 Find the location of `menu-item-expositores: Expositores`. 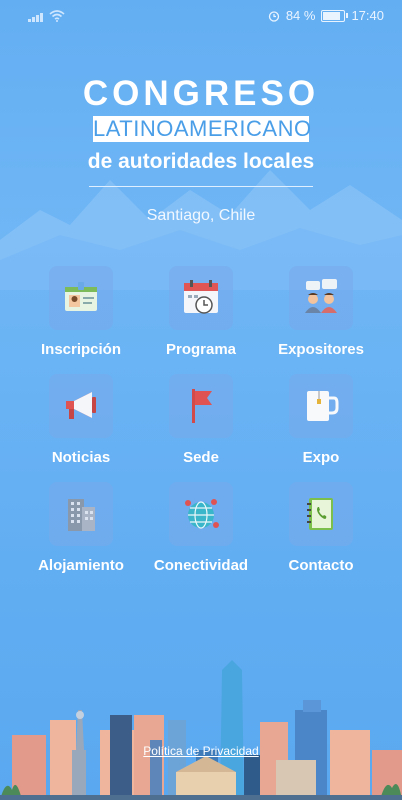

menu-item-expositores: Expositores is located at coordinates (321, 312).